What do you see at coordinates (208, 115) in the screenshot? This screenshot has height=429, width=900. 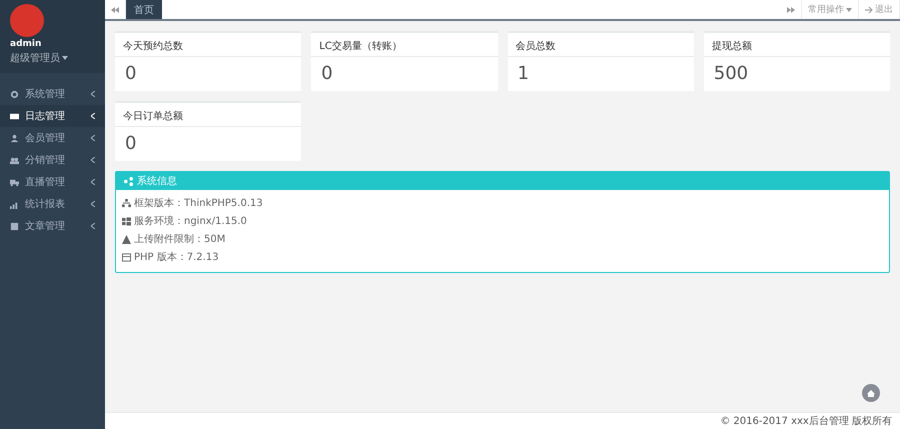 I see `stat-title: 今日订单总额` at bounding box center [208, 115].